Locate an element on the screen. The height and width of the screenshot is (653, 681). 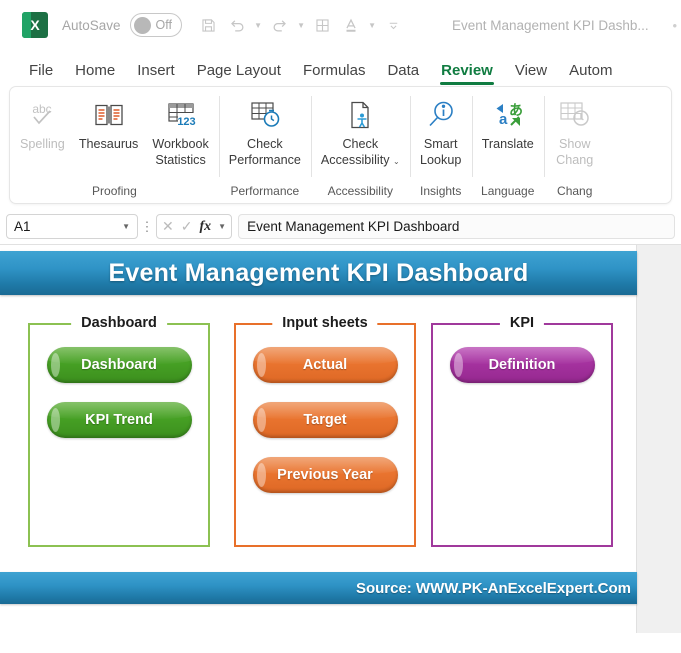
redo-icon is located at coordinates (280, 25).